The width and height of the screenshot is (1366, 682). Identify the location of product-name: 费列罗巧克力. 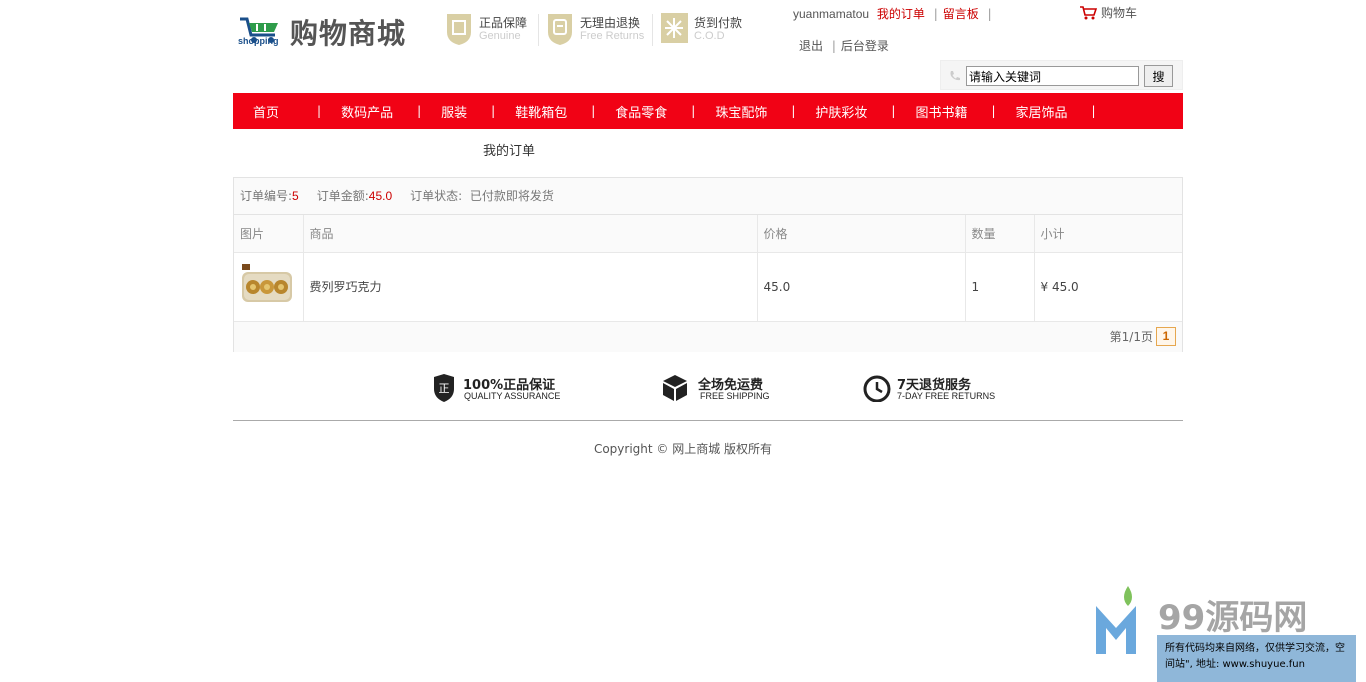
(530, 287).